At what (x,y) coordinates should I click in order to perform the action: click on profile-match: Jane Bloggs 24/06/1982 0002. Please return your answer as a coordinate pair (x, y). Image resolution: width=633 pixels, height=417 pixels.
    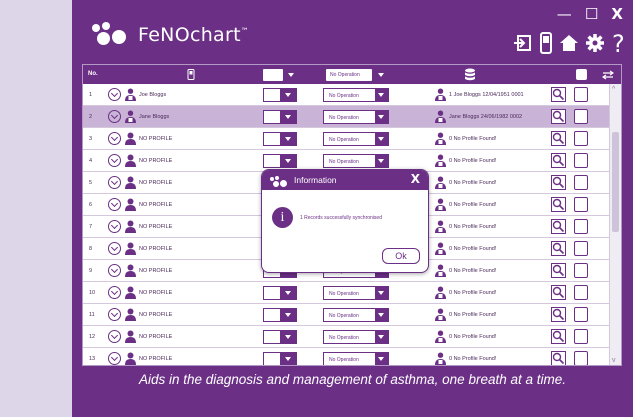
    Looking at the image, I should click on (486, 117).